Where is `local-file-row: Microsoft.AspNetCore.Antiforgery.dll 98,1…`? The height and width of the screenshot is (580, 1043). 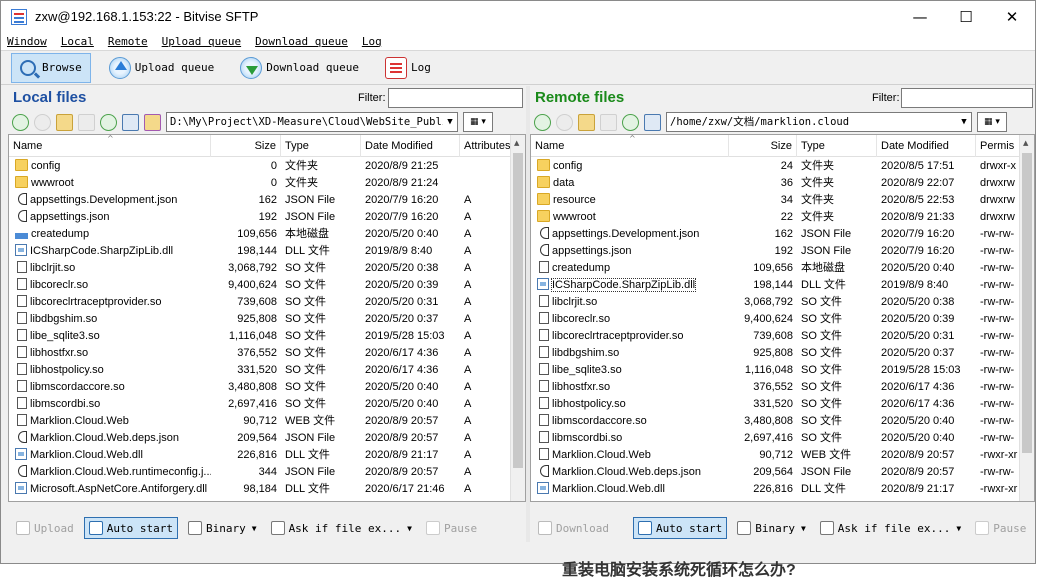 local-file-row: Microsoft.AspNetCore.Antiforgery.dll 98,1… is located at coordinates (267, 489).